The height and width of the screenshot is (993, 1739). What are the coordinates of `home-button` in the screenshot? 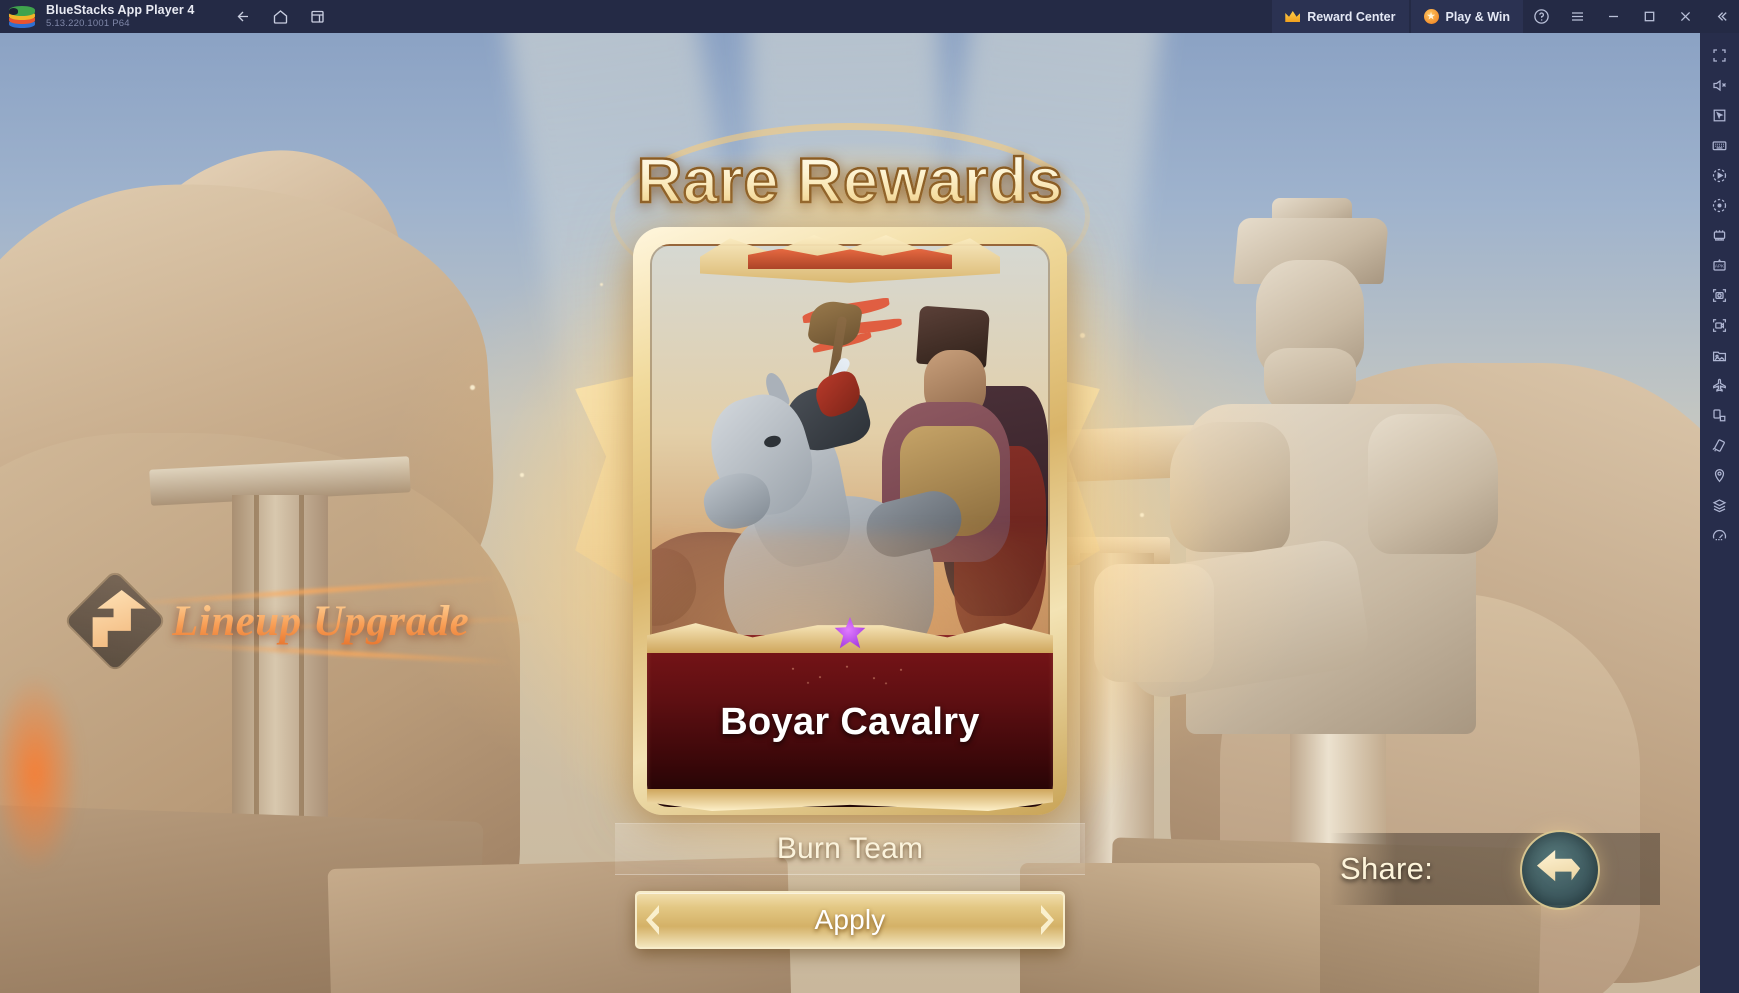 It's located at (280, 17).